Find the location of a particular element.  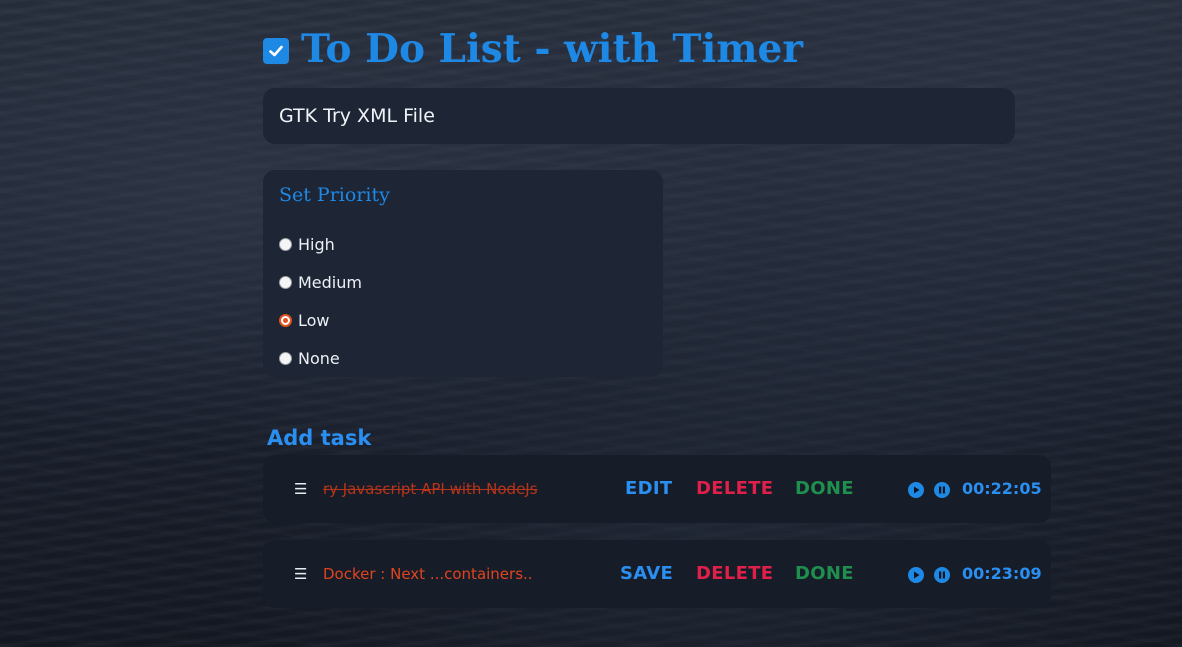

priority-option-low: Low is located at coordinates (463, 320).